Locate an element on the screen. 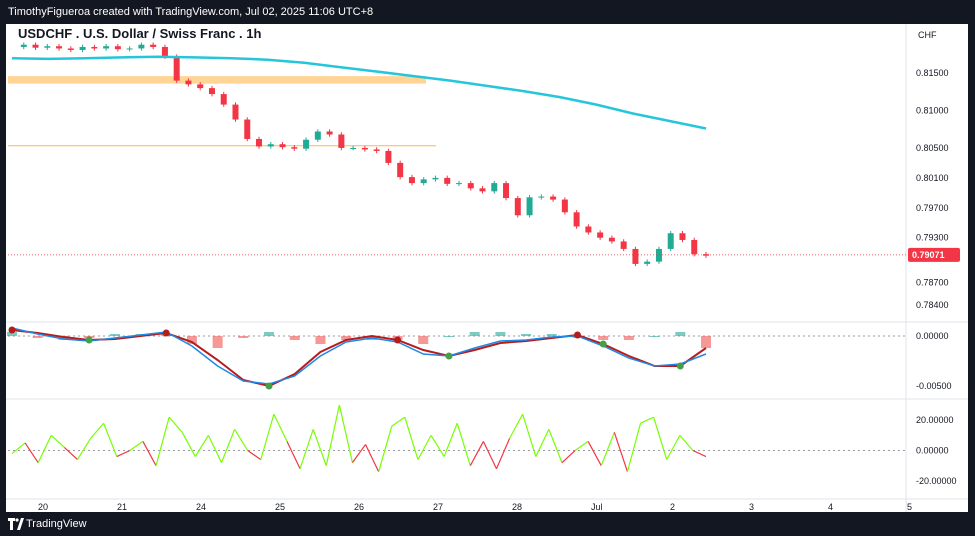 The height and width of the screenshot is (536, 975). time-axis-label: 20 is located at coordinates (43, 507).